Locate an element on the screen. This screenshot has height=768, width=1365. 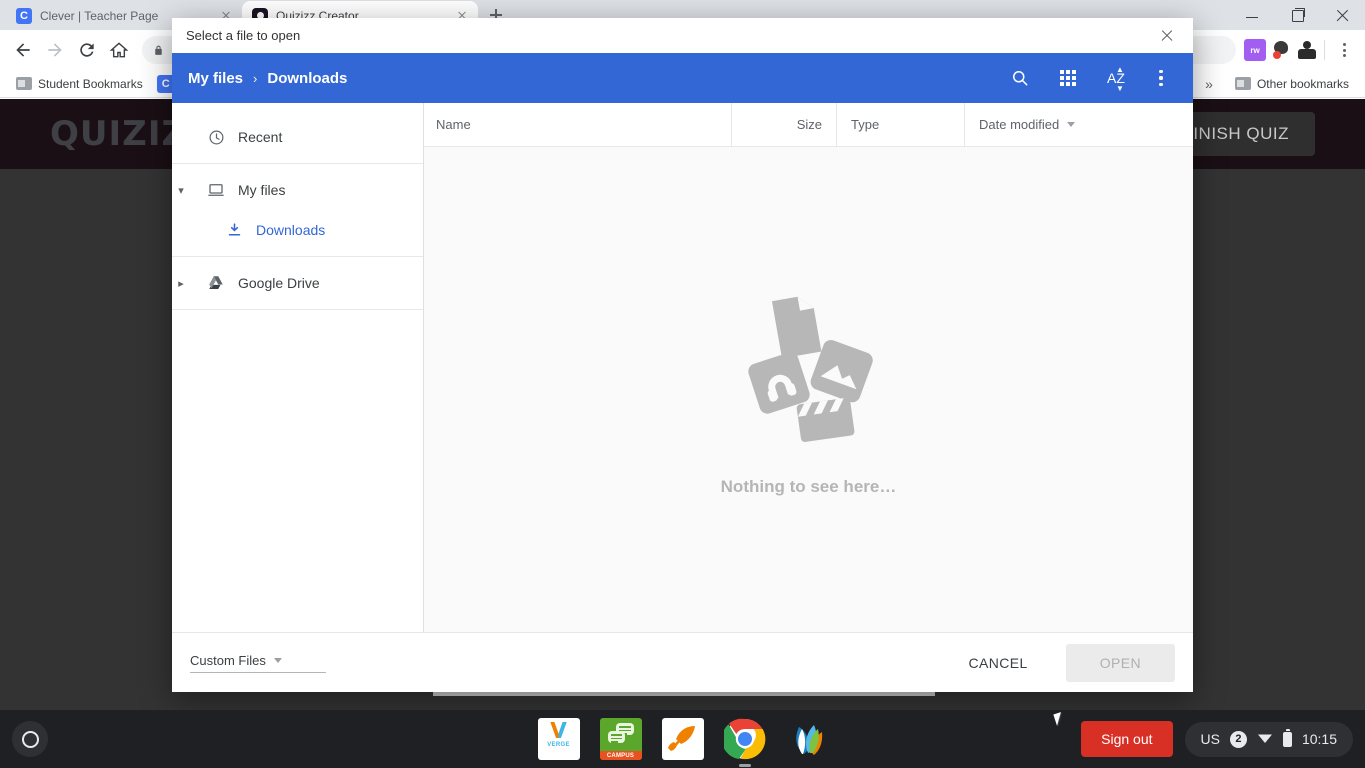
chrome-app-icon is located at coordinates (743, 742).